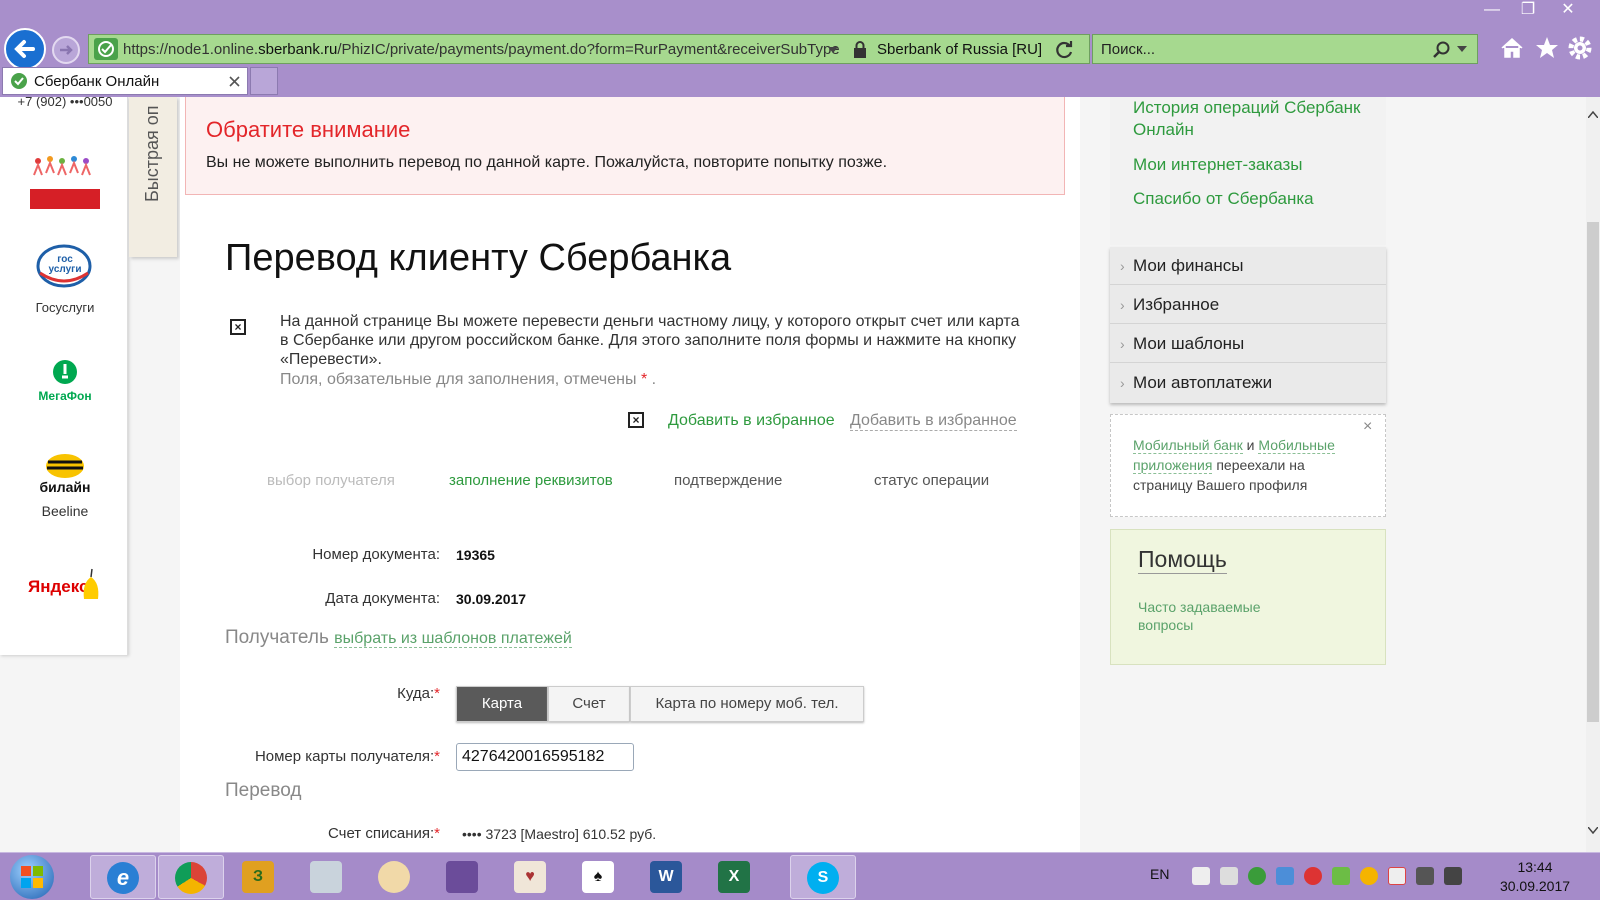 This screenshot has height=900, width=1600. I want to click on language-indicator: EN, so click(1159, 874).